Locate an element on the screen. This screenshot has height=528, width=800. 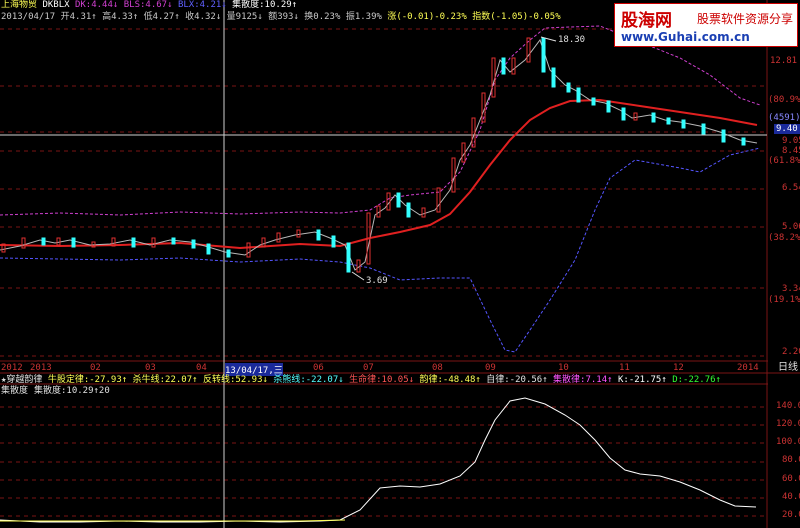
time-label: 02 is located at coordinates (95, 368).